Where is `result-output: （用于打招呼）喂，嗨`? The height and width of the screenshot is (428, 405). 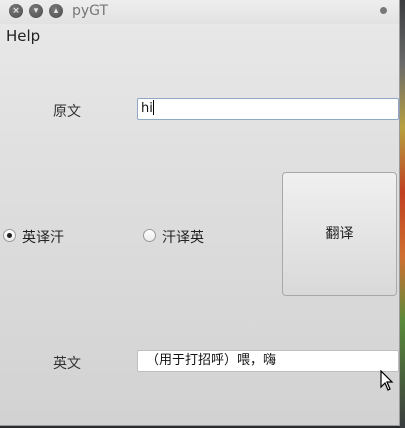
result-output: （用于打招呼）喂，嗨 is located at coordinates (268, 361).